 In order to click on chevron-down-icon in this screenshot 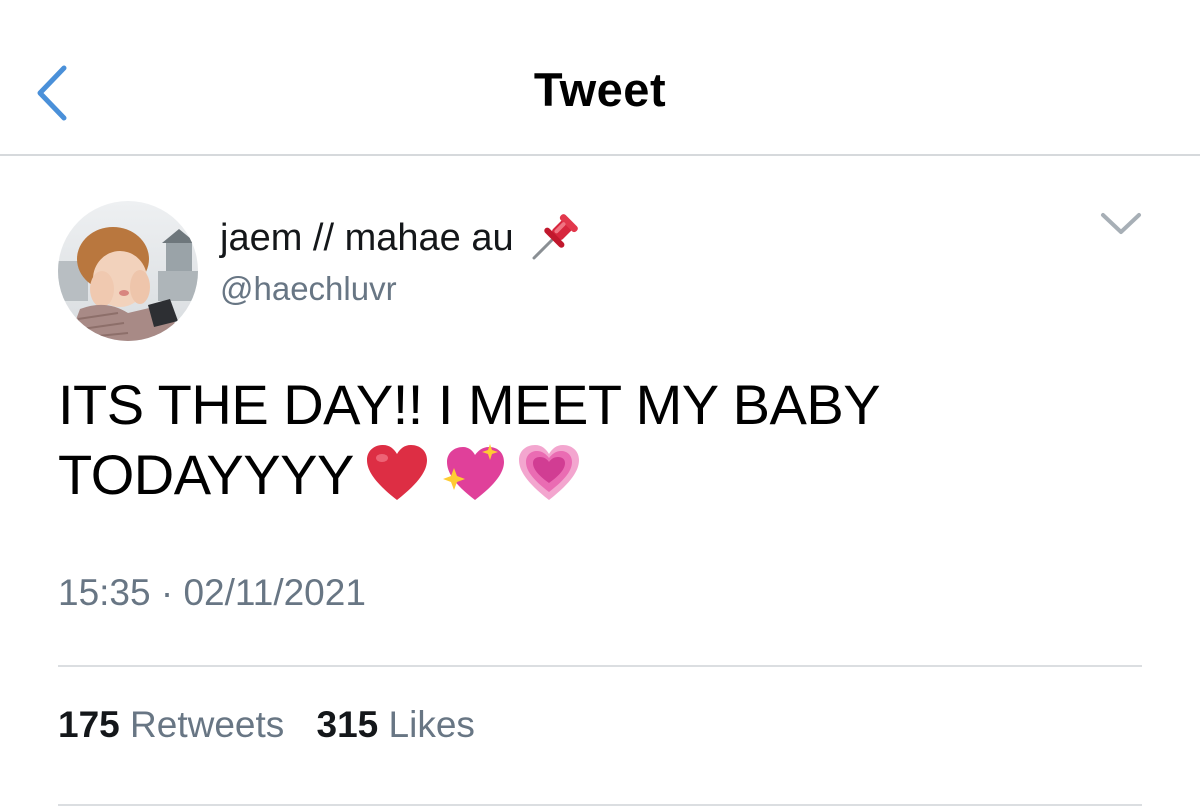, I will do `click(1121, 223)`.